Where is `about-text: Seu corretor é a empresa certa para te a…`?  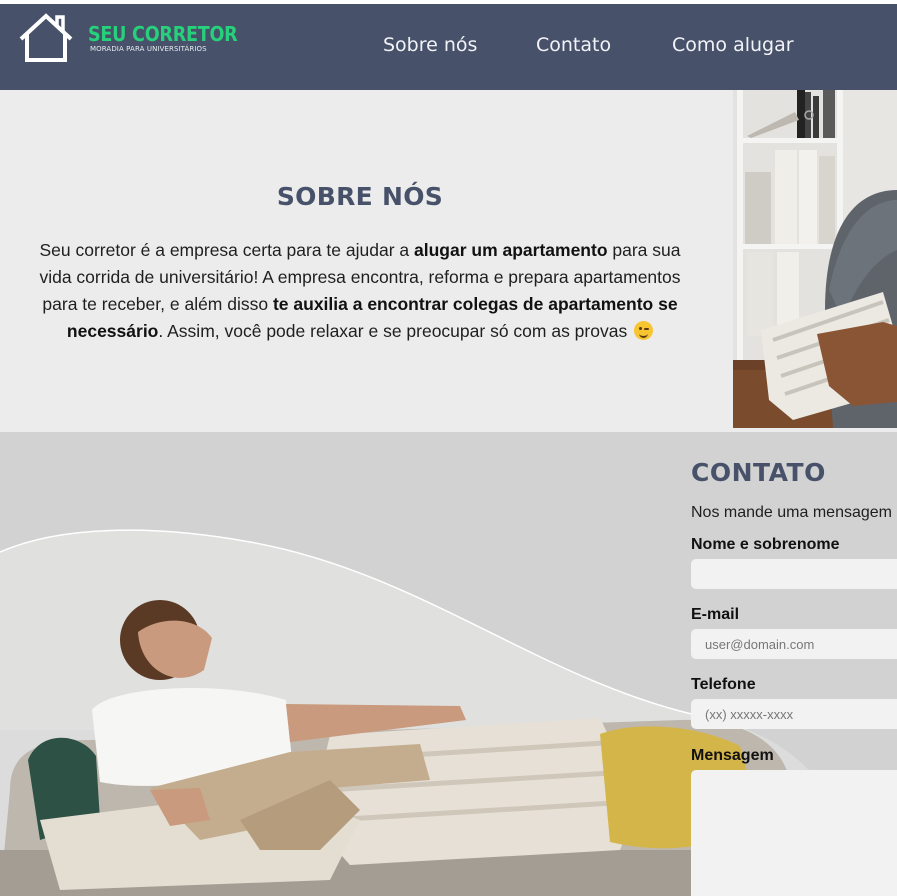
about-text: Seu corretor é a empresa certa para te a… is located at coordinates (360, 291).